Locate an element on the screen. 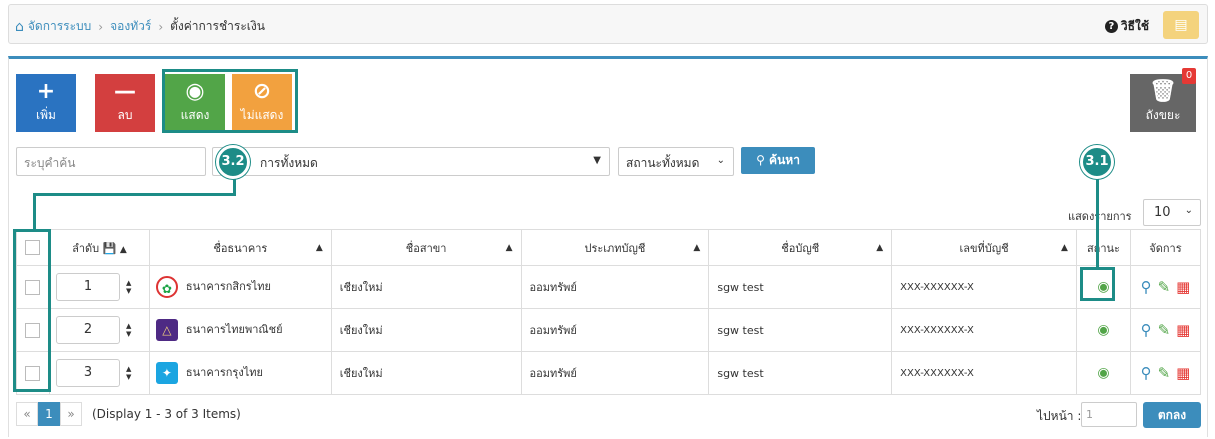 This screenshot has width=1215, height=439. order-input: 1 is located at coordinates (87, 287).